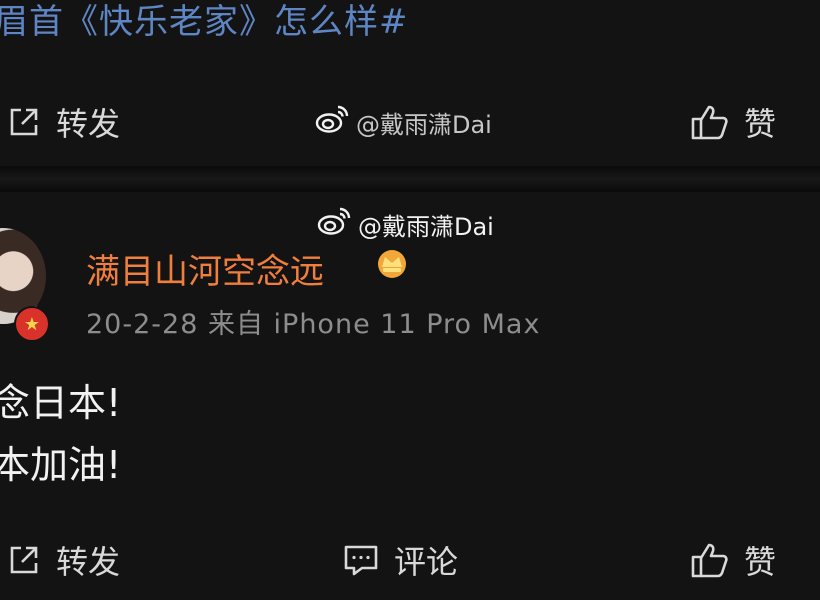  What do you see at coordinates (61, 403) in the screenshot?
I see `post-text-line: 念日本!` at bounding box center [61, 403].